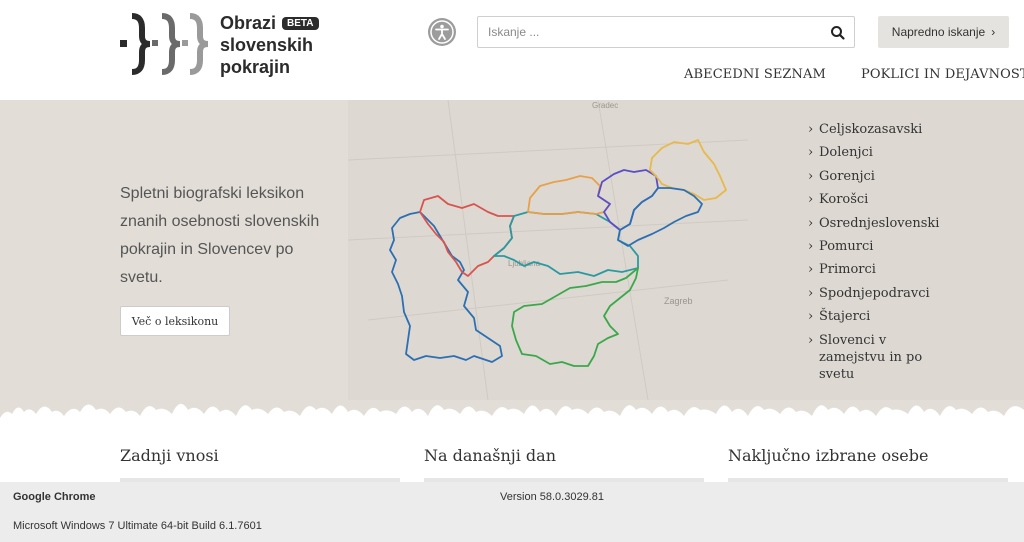 The image size is (1024, 542). What do you see at coordinates (605, 105) in the screenshot?
I see `map-label-graz: Gradec` at bounding box center [605, 105].